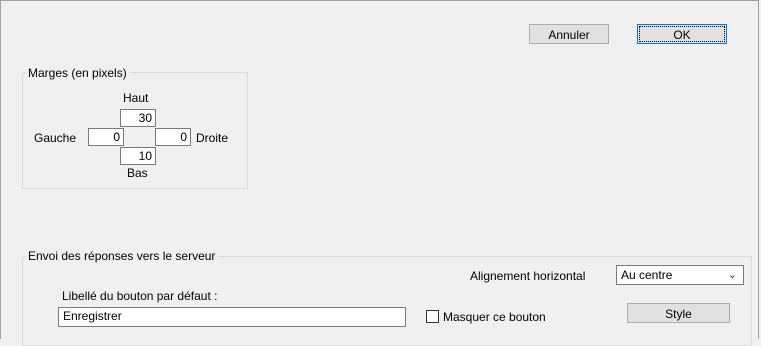  What do you see at coordinates (122, 256) in the screenshot?
I see `submit-group-title: Envoi des réponses vers le serveur` at bounding box center [122, 256].